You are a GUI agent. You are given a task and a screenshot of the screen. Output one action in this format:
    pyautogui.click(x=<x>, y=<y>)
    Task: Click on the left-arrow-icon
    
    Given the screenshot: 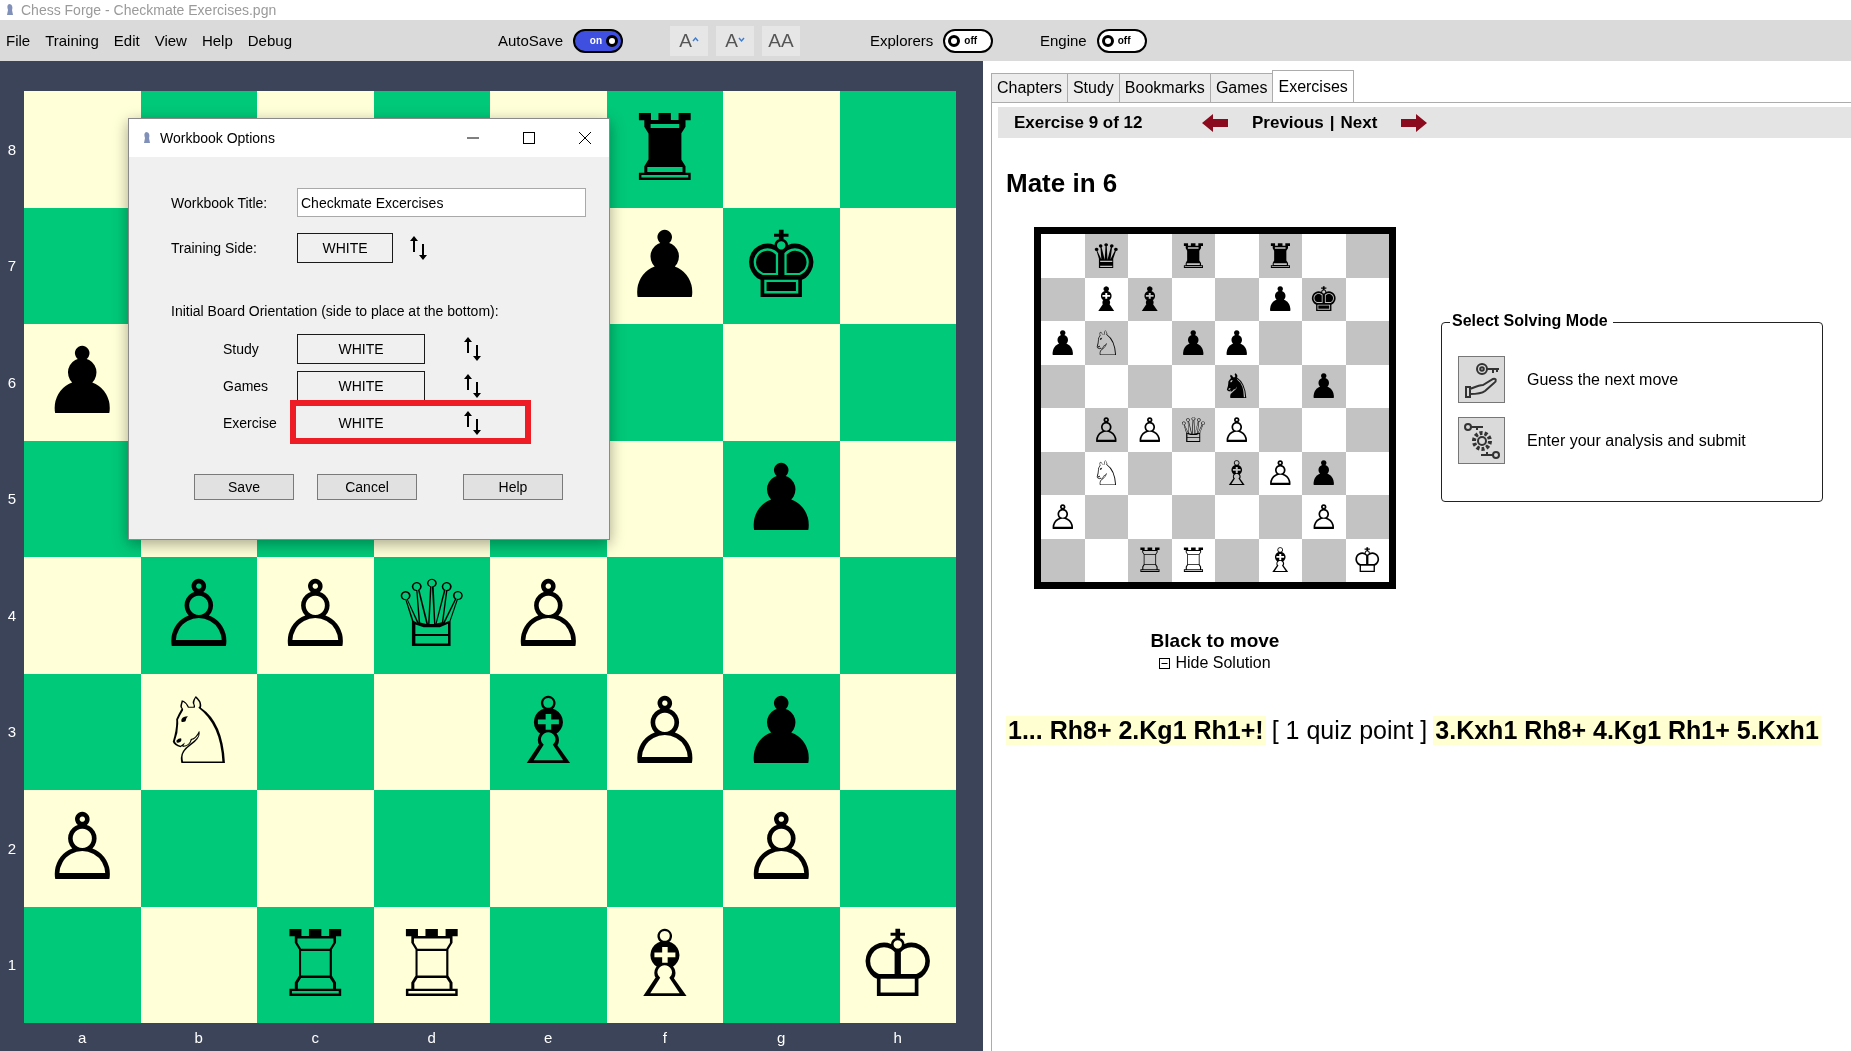 What is the action you would take?
    pyautogui.click(x=1215, y=122)
    